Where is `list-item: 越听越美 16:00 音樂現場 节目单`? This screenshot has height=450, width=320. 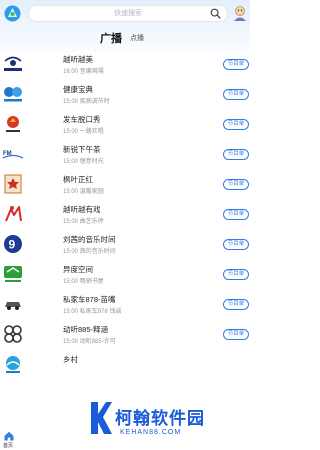
list-item: 越听越美 16:00 音樂現場 节目单 is located at coordinates (125, 65).